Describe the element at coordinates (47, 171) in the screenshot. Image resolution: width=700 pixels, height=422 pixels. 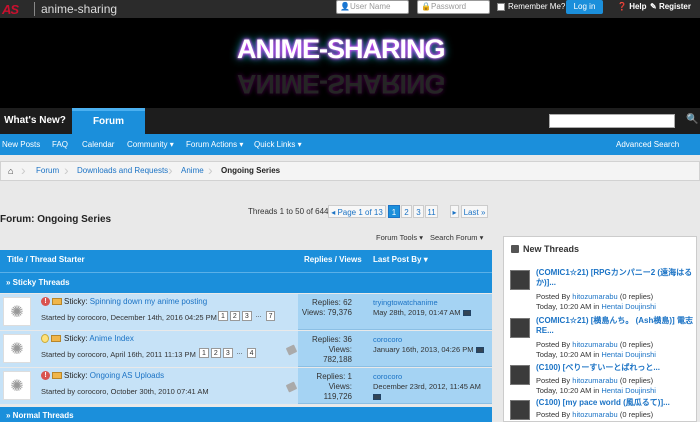
I see `breadcrumb-forum: Forum` at that location.